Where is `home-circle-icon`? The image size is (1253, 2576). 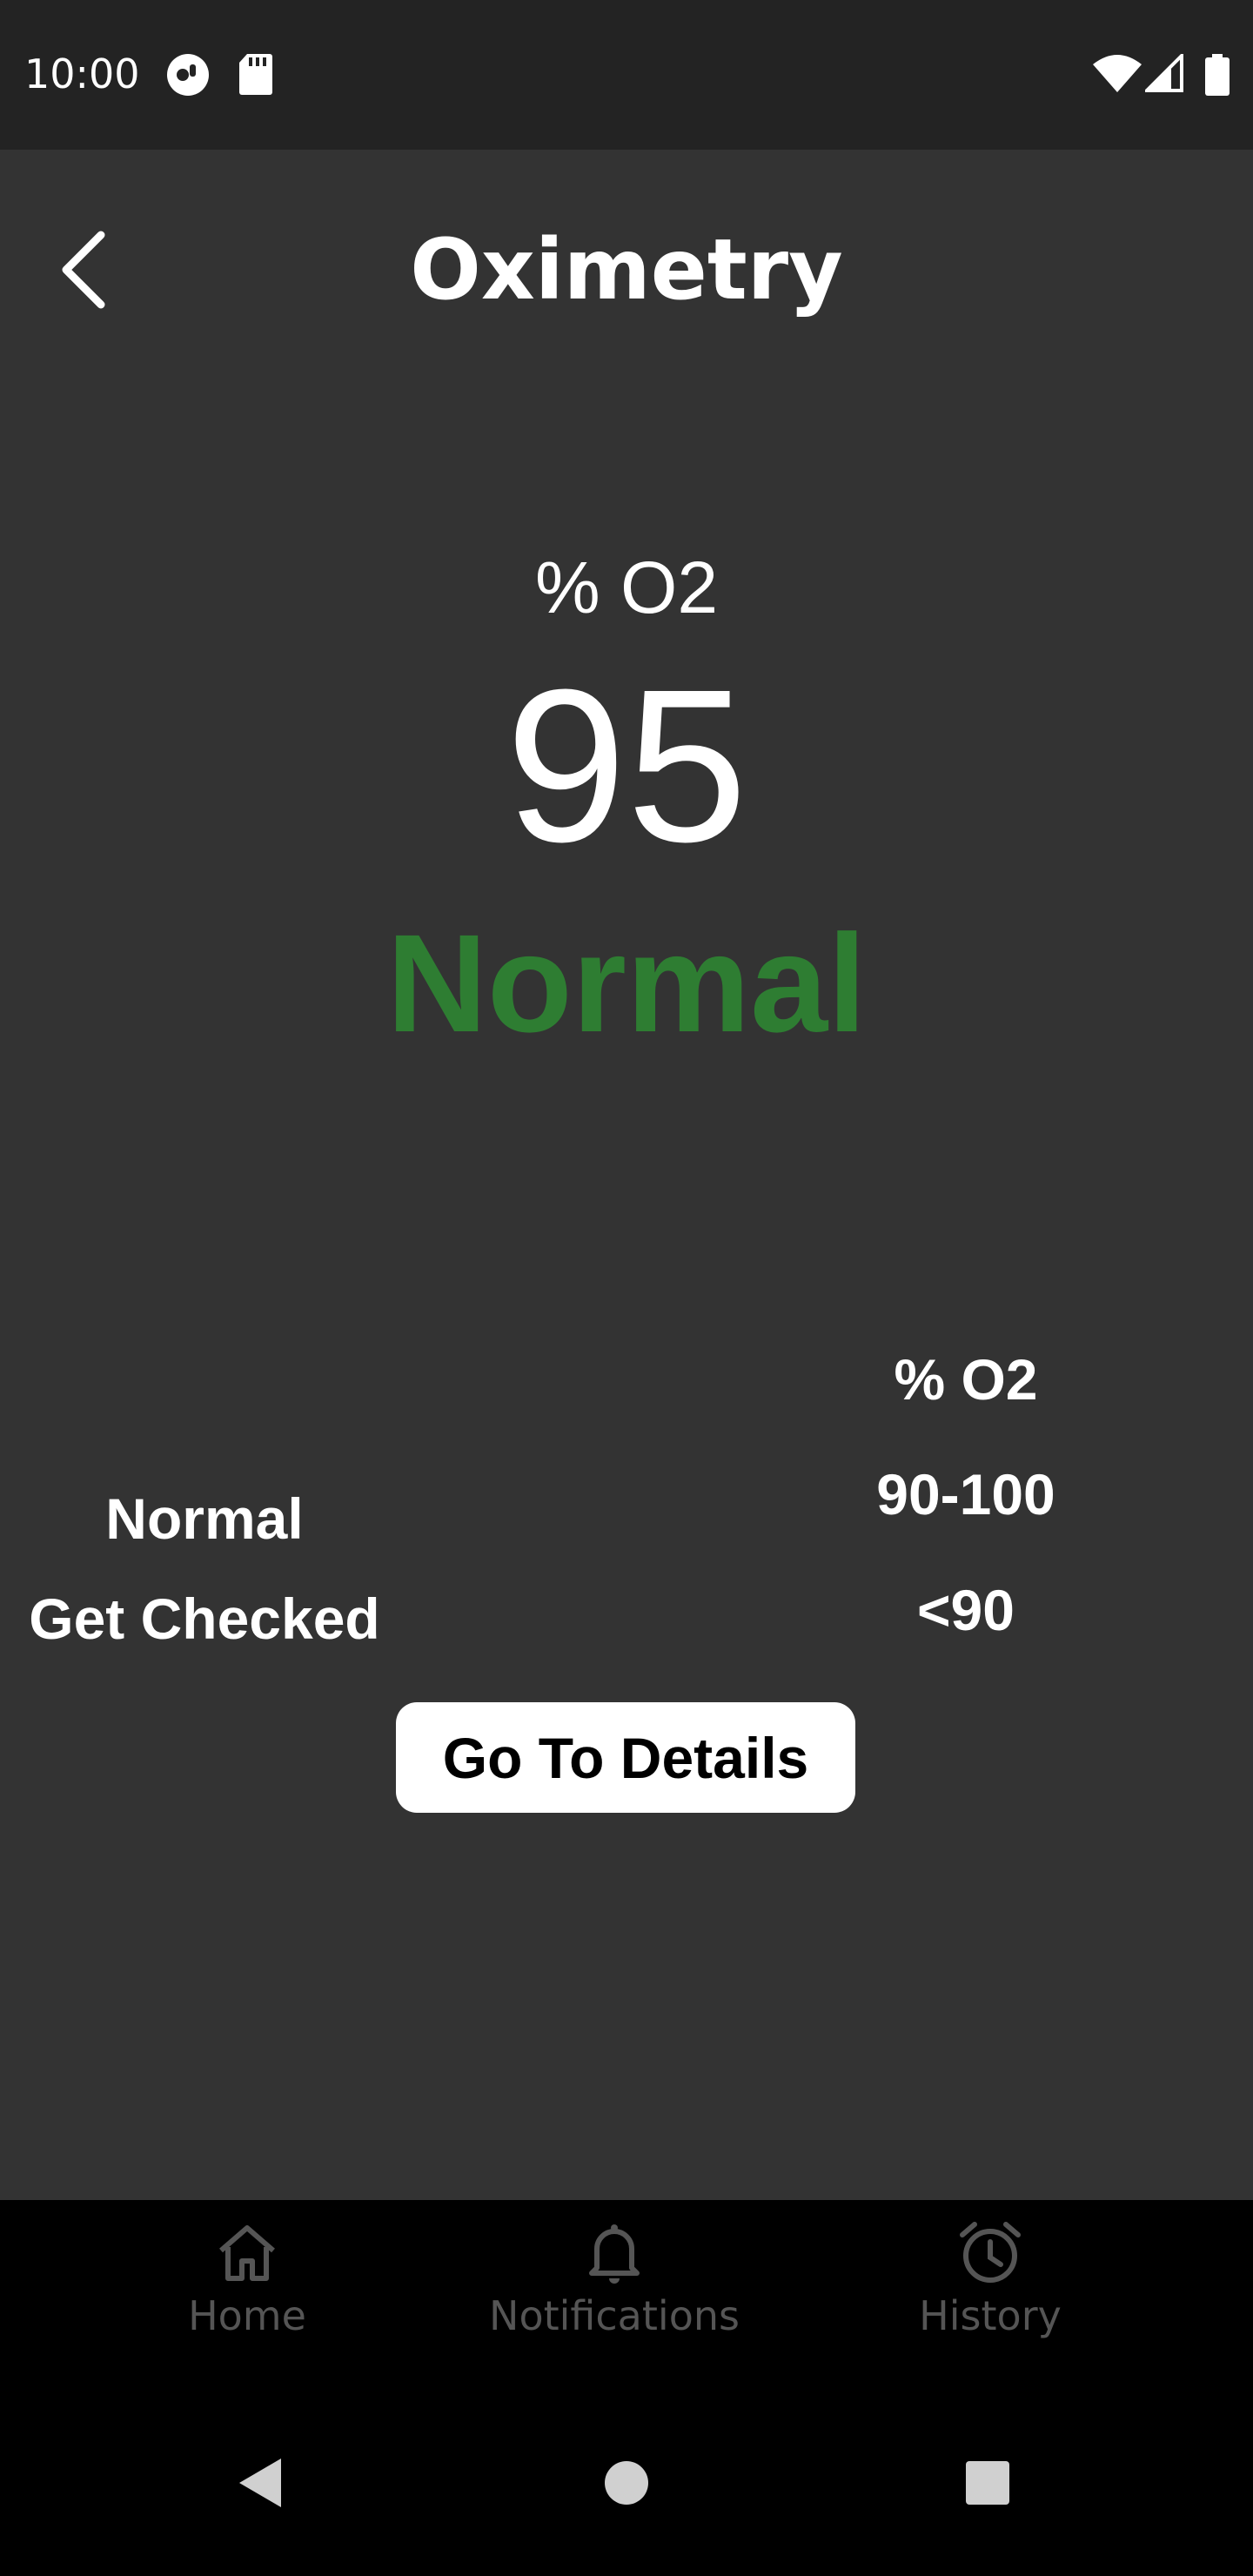
home-circle-icon is located at coordinates (626, 2483).